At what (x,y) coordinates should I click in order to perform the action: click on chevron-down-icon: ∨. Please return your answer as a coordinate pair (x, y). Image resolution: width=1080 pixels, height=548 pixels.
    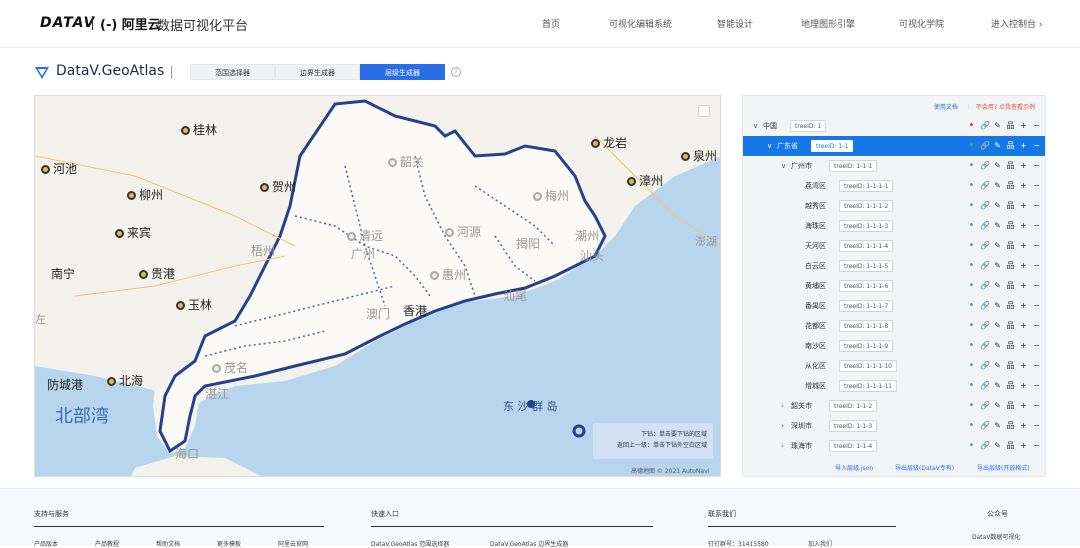
    Looking at the image, I should click on (783, 166).